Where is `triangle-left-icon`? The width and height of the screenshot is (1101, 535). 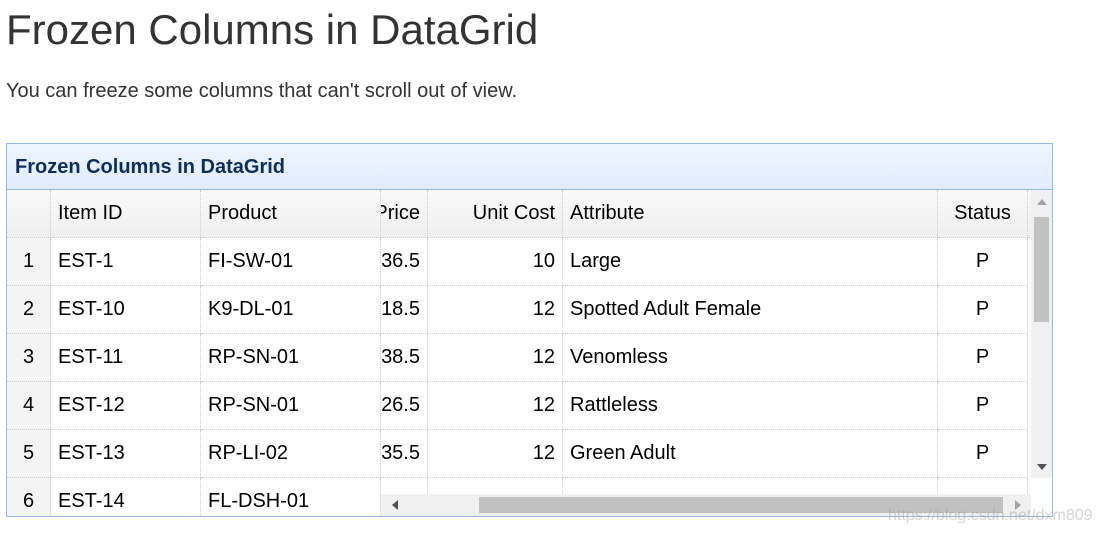
triangle-left-icon is located at coordinates (395, 505).